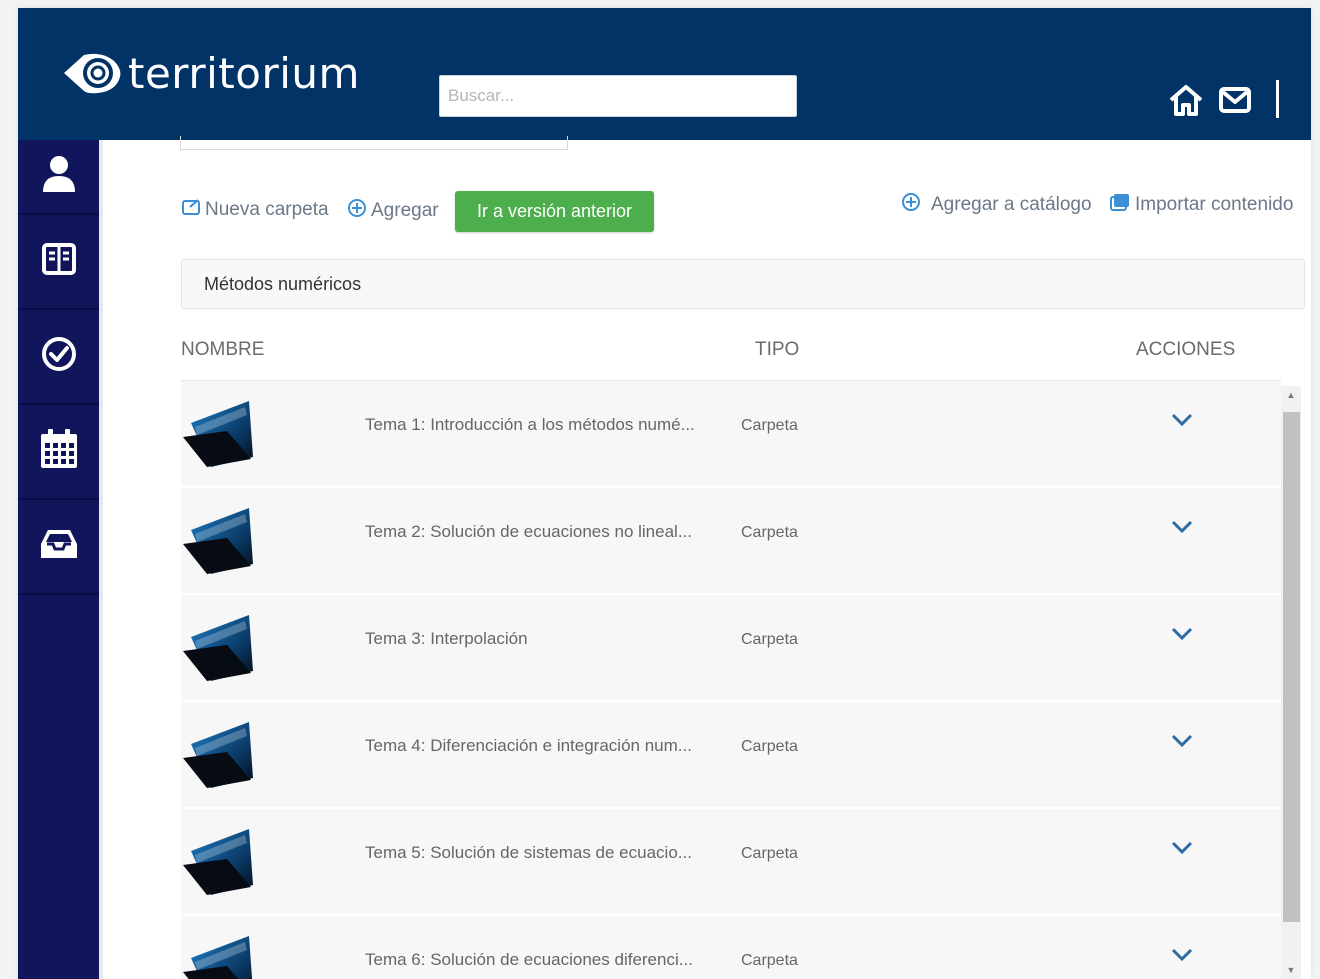 Image resolution: width=1320 pixels, height=979 pixels. I want to click on scrollbar-thumb, so click(1291, 667).